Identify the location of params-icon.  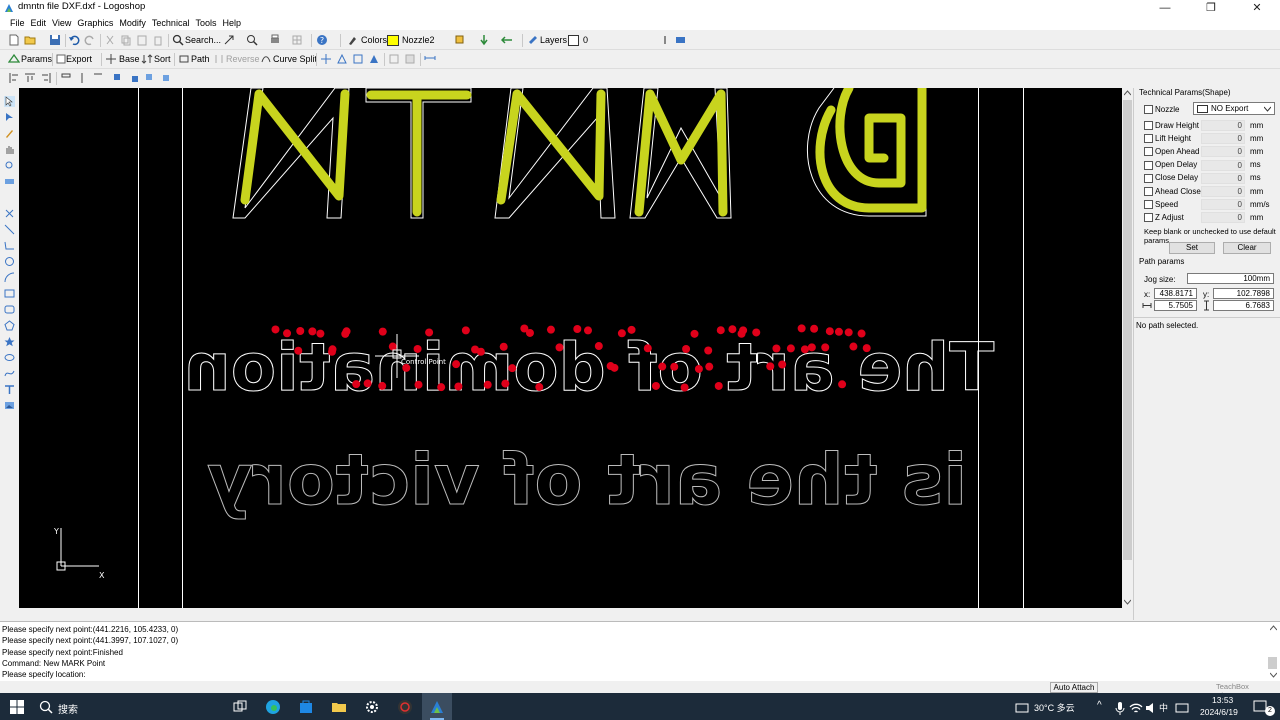
(14, 59).